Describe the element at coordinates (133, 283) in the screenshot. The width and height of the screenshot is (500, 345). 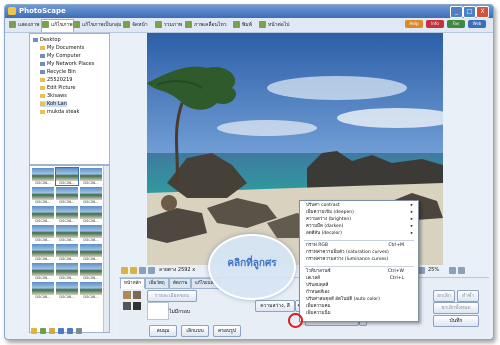
I see `tab-home: หน้าหลัก` at that location.